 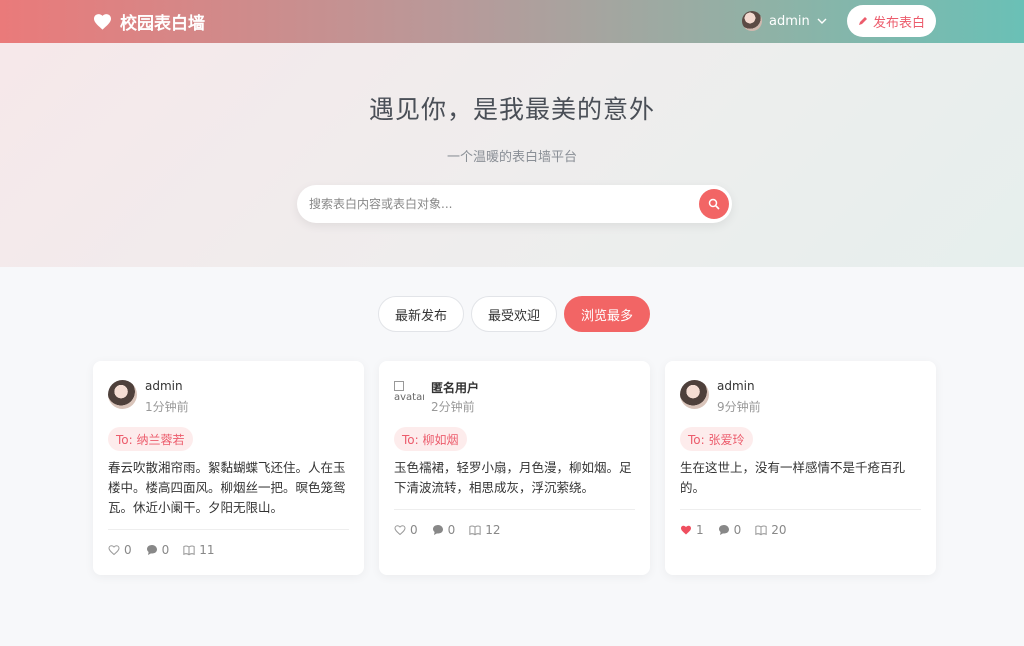 What do you see at coordinates (453, 407) in the screenshot?
I see `post-time: 2分钟前` at bounding box center [453, 407].